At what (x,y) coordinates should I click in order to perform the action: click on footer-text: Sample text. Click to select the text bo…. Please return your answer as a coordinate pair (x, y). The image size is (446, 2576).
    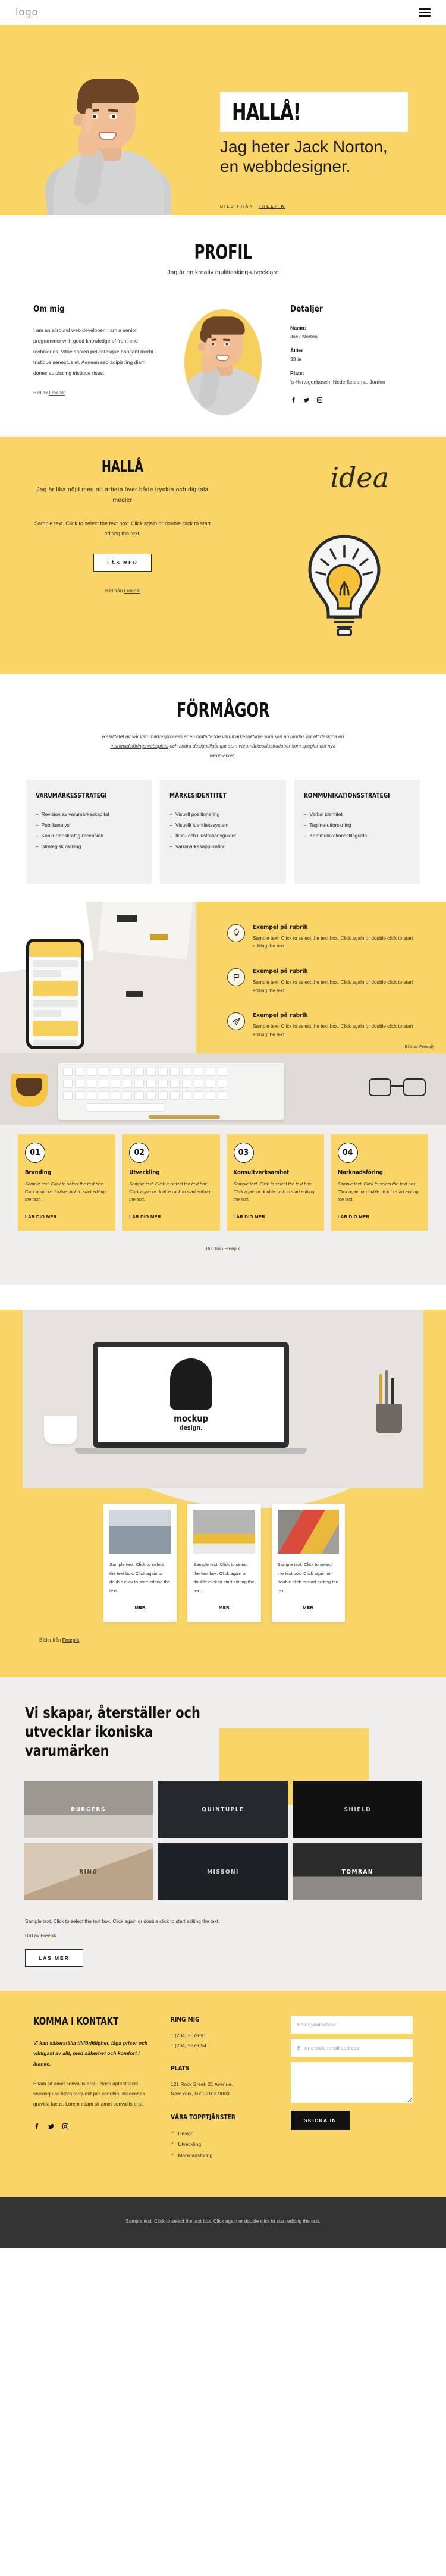
    Looking at the image, I should click on (223, 2221).